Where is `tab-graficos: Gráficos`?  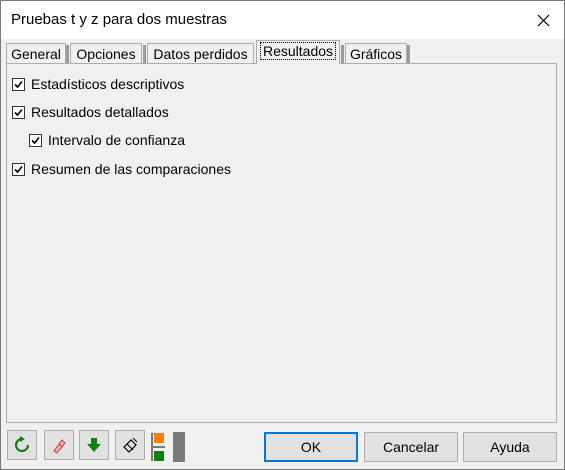
tab-graficos: Gráficos is located at coordinates (376, 53).